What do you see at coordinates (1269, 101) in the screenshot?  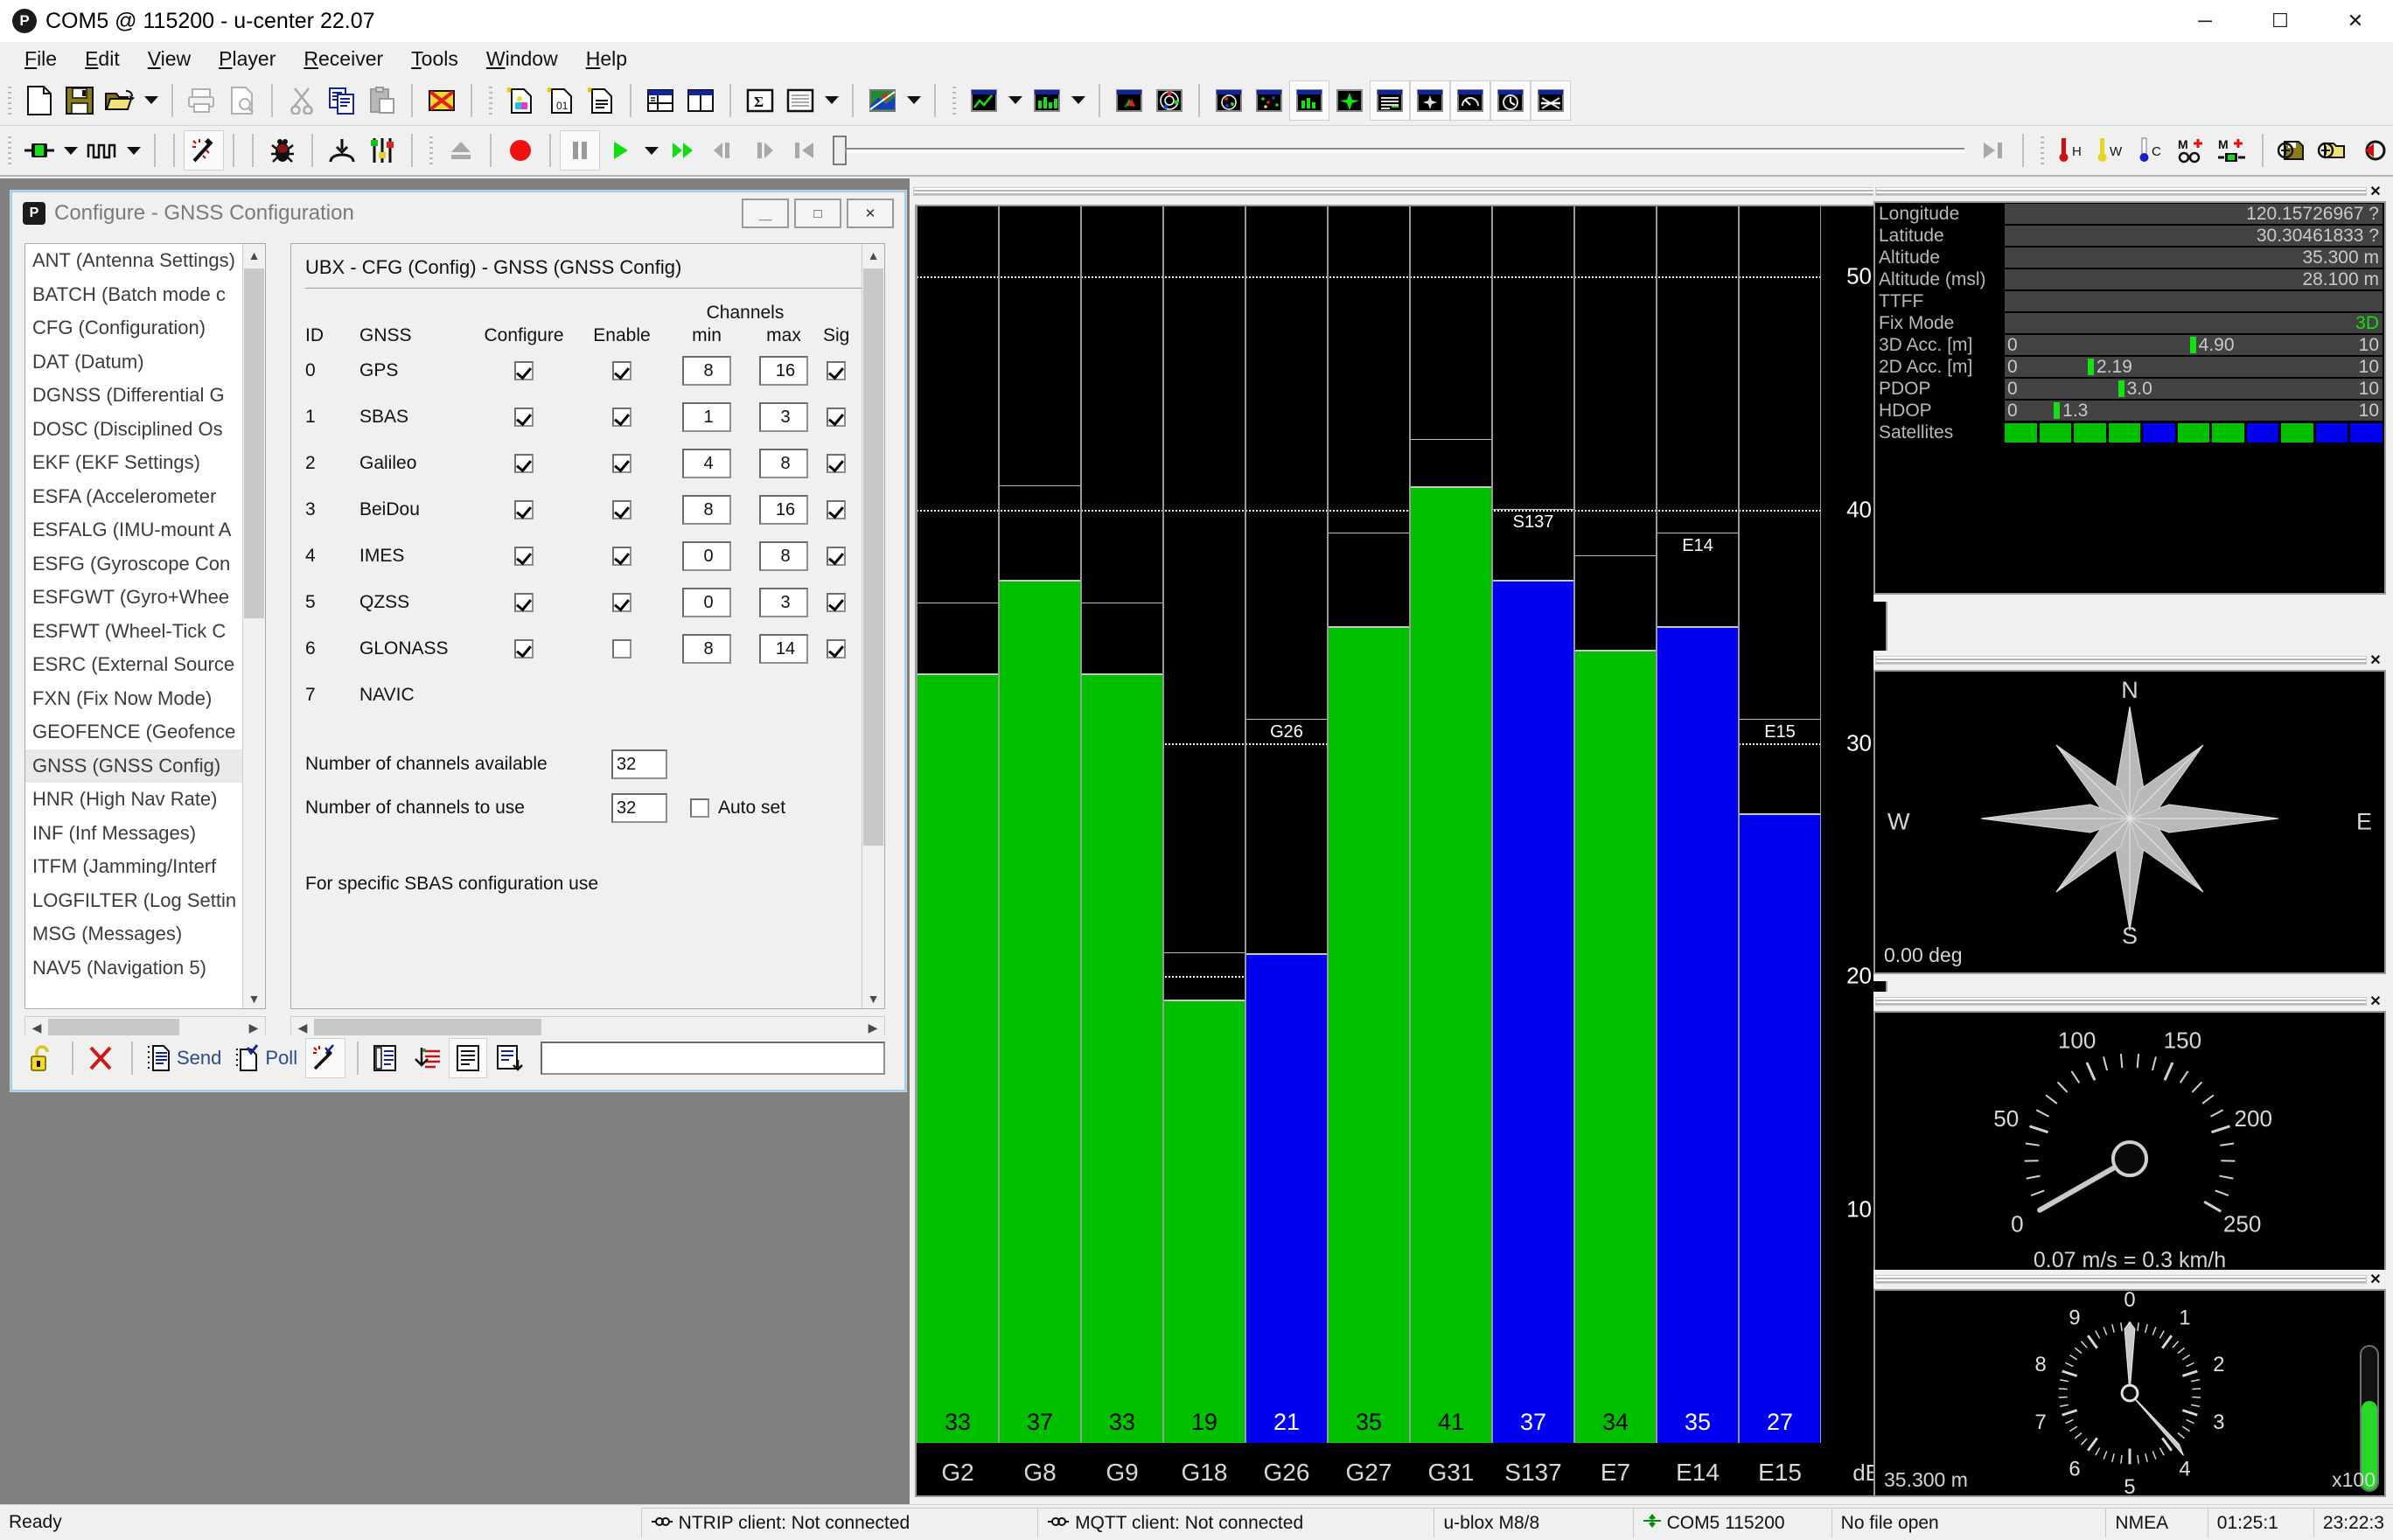 I see `scatter-plot-icon` at bounding box center [1269, 101].